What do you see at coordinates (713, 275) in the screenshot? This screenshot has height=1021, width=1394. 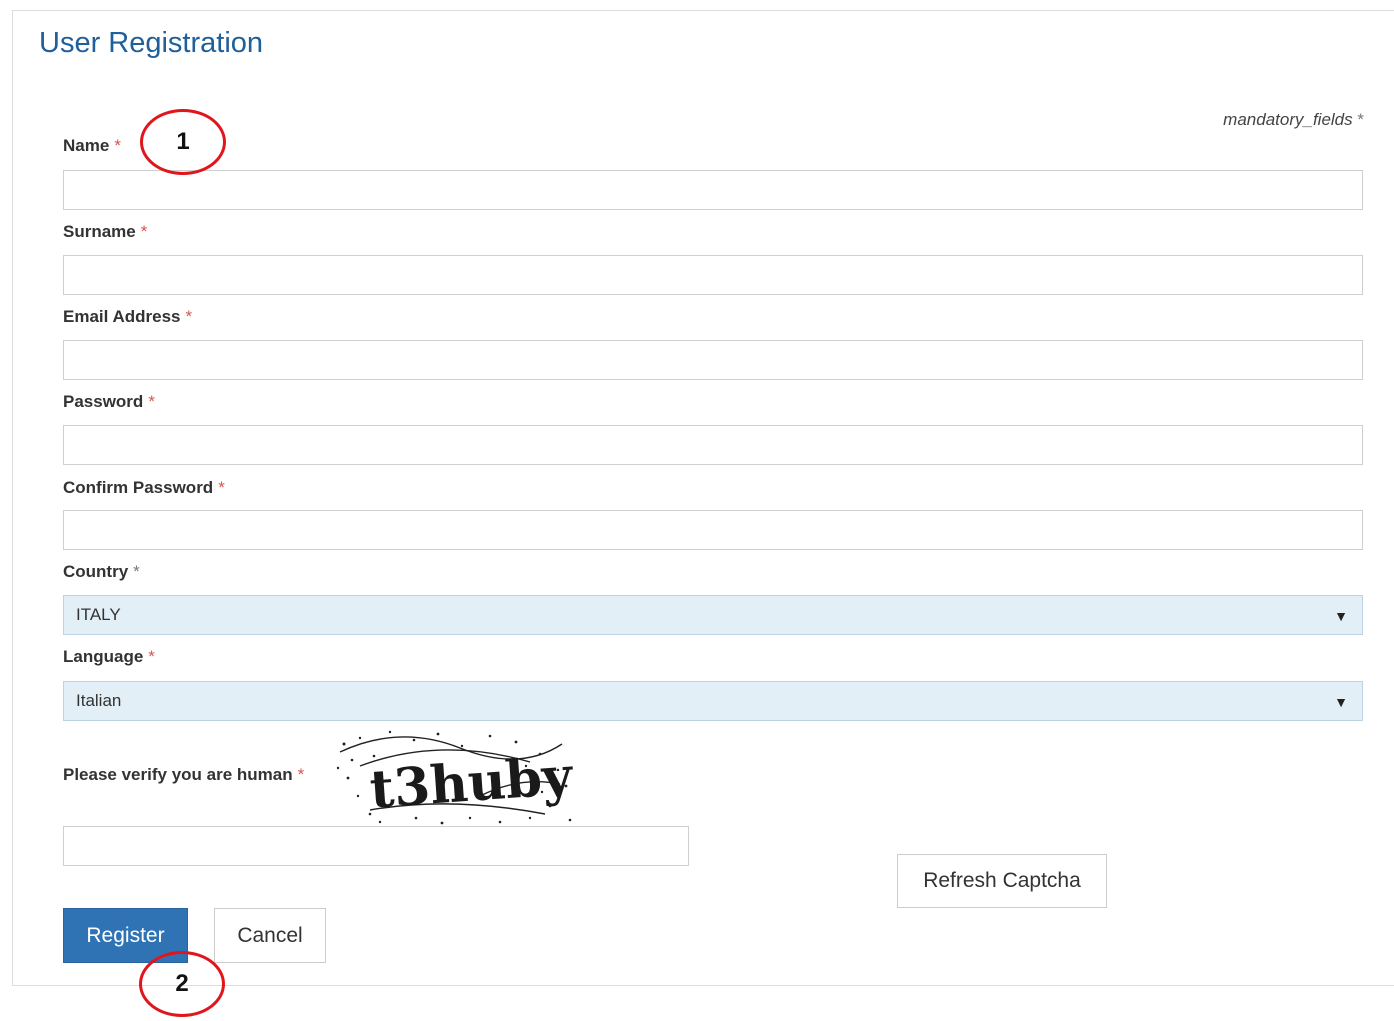 I see `surname-input` at bounding box center [713, 275].